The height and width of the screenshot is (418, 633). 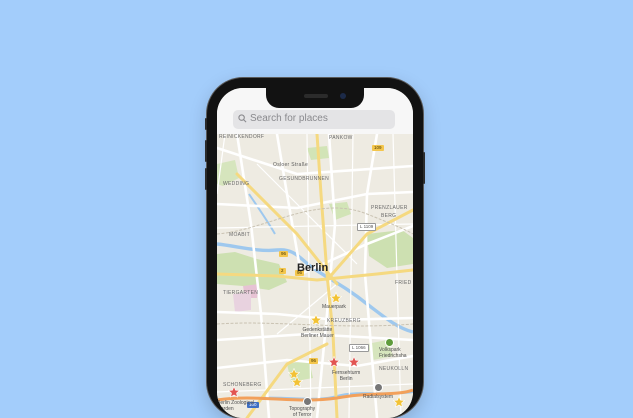 I want to click on district-label-neukolln: NEUKOLLN, so click(x=394, y=369).